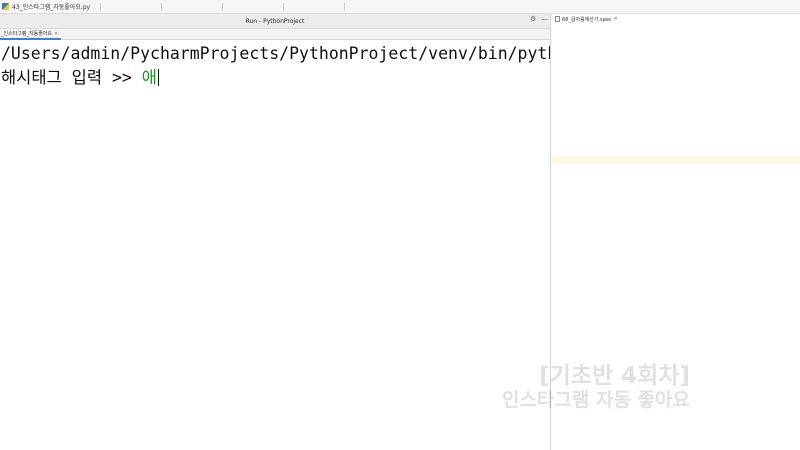 Image resolution: width=800 pixels, height=450 pixels. I want to click on spec-file-tab: 68_글자음계산기.spec ✕, so click(584, 19).